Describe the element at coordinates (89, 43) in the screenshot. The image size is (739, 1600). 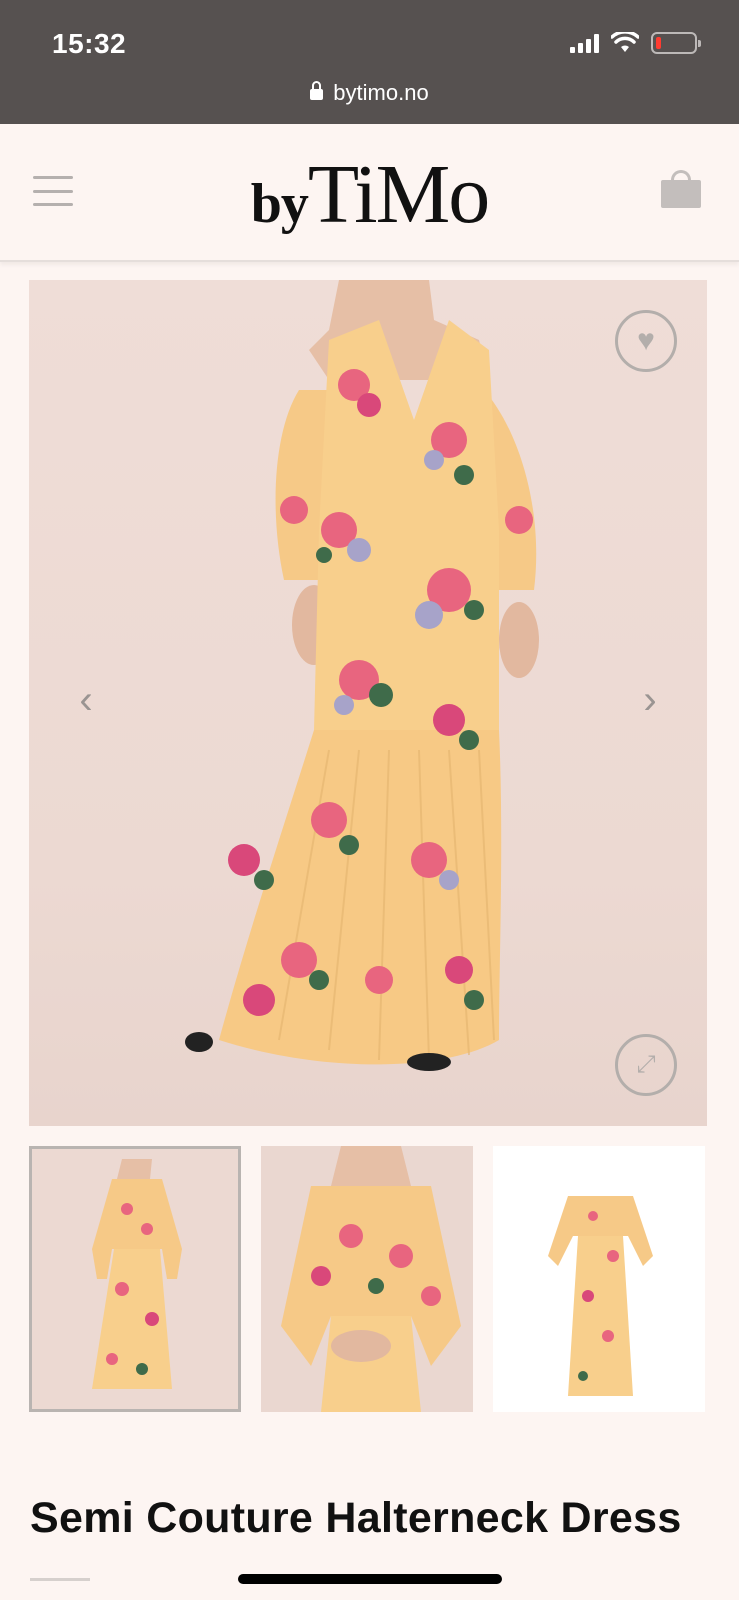
I see `status-time: 15:32` at that location.